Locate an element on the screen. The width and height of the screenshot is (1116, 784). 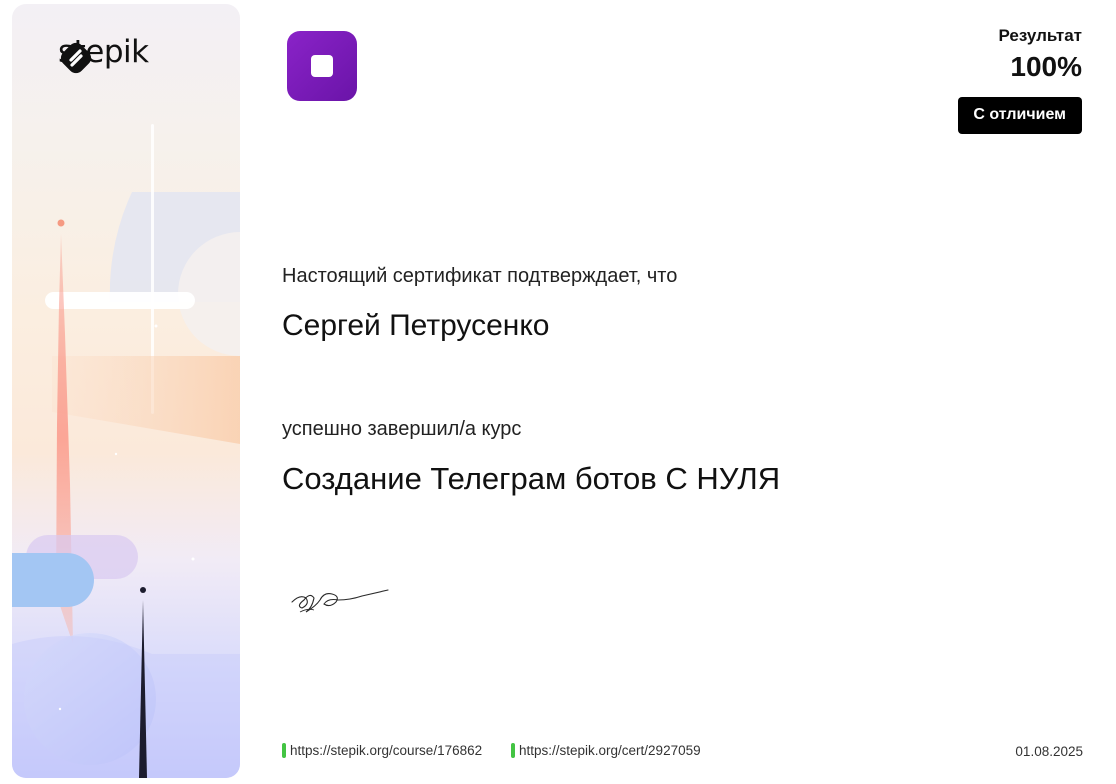
completed-text: успешно завершил/а курс is located at coordinates (402, 429).